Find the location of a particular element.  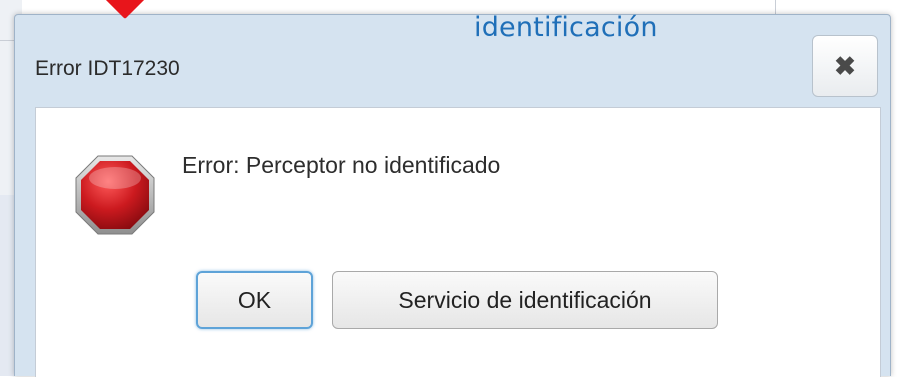

ok-button: OK is located at coordinates (254, 300).